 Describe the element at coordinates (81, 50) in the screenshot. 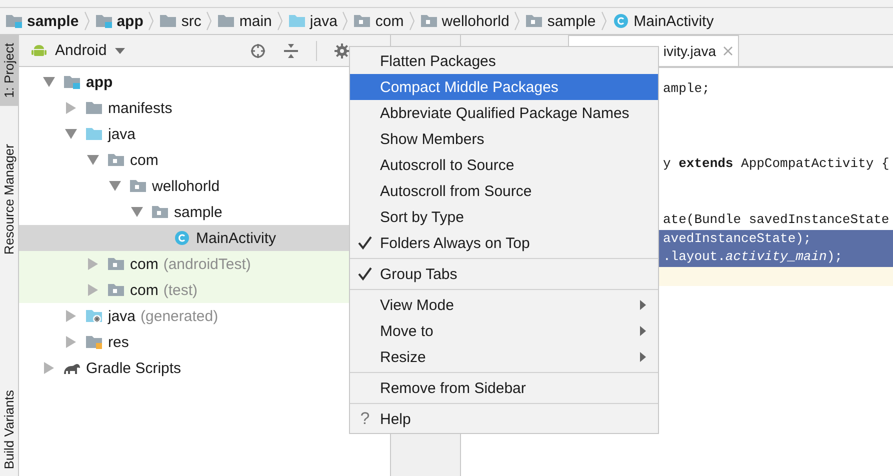

I see `view-label: Android` at that location.